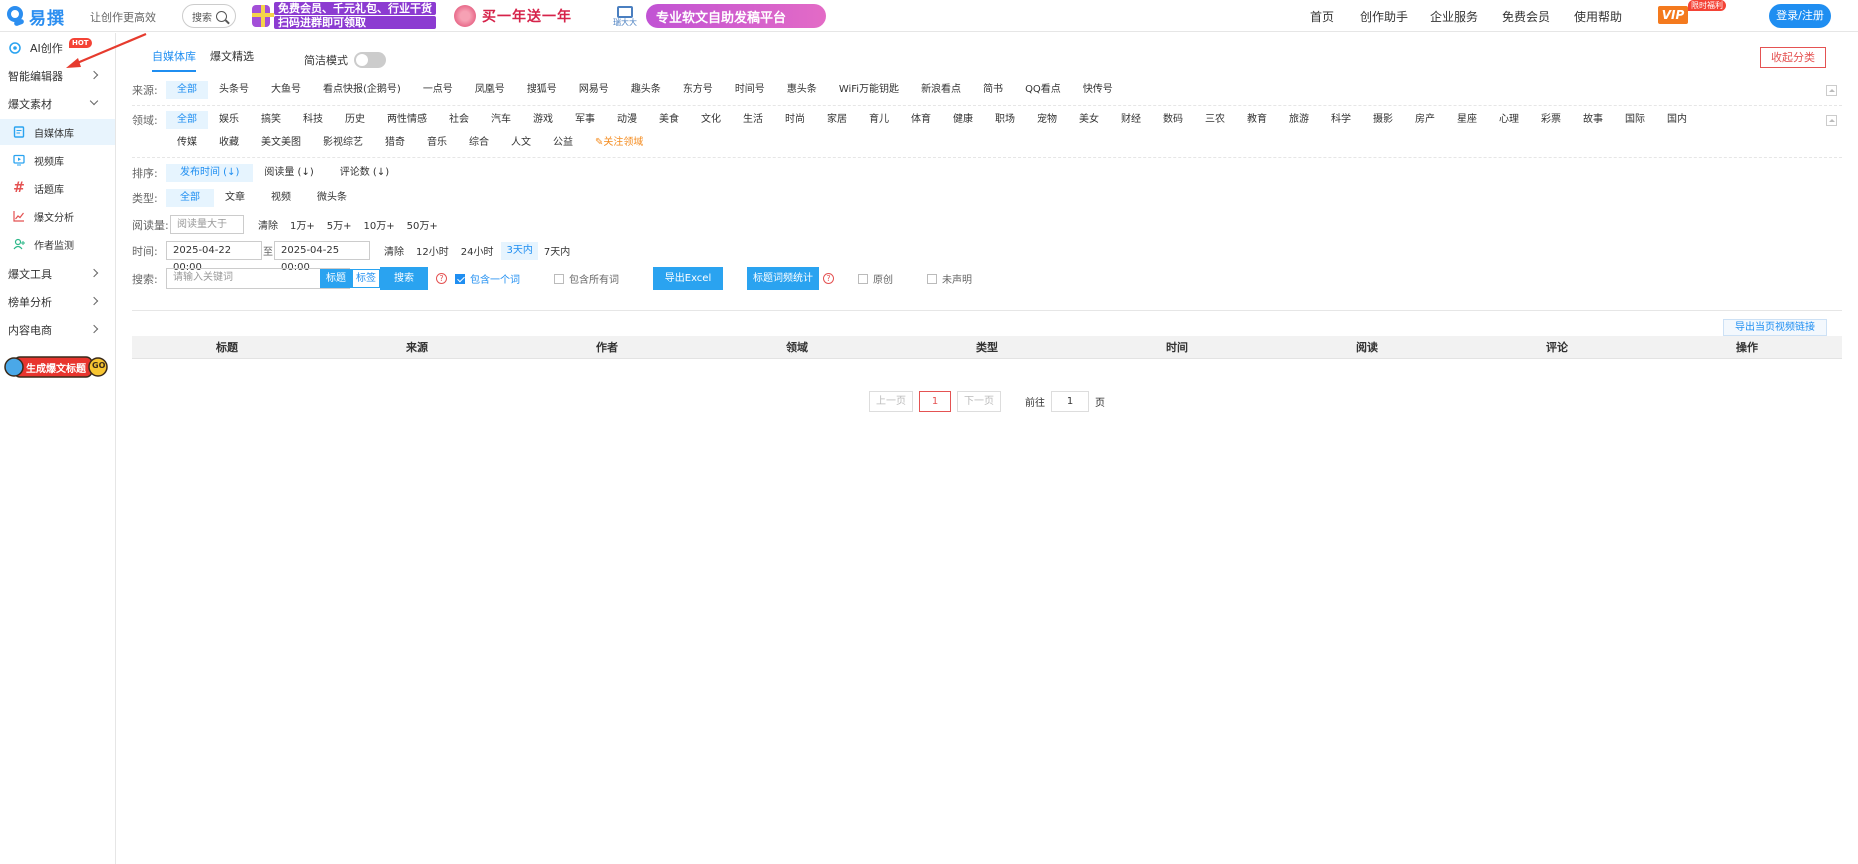  I want to click on no-claim-checkbox, so click(932, 278).